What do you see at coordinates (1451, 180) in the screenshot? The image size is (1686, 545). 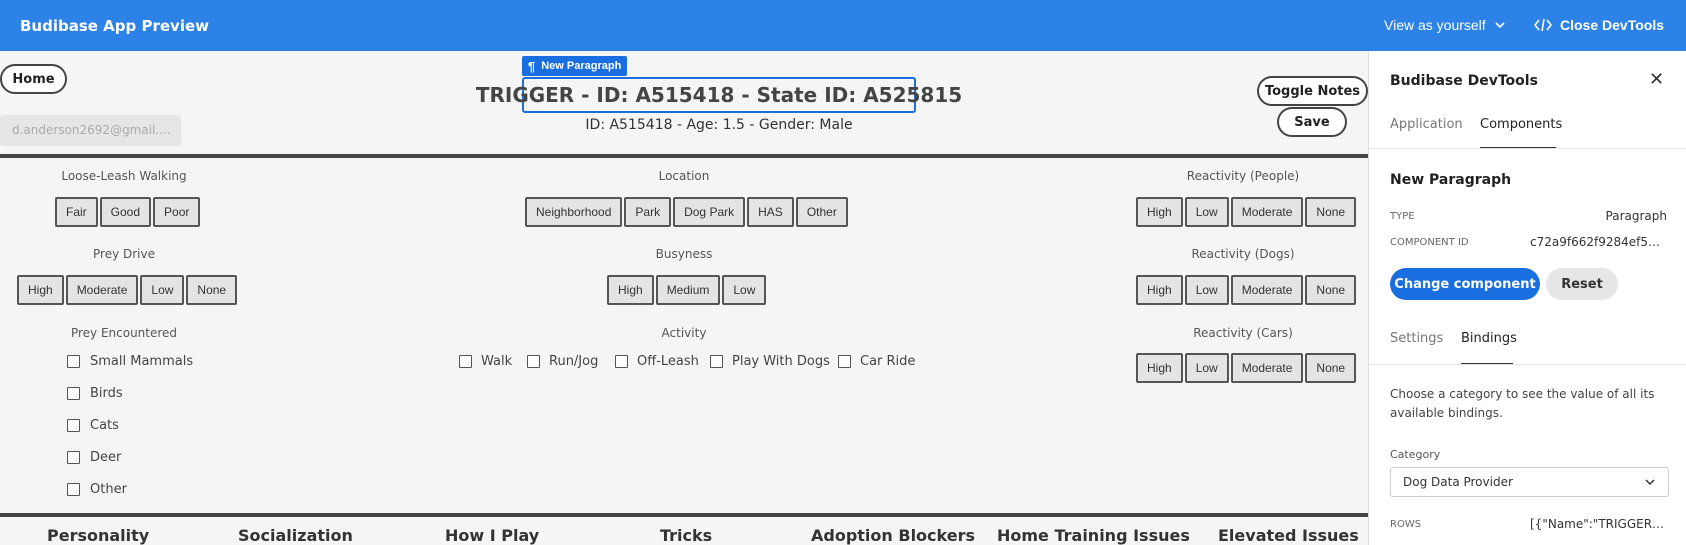 I see `component-name: New Paragraph` at bounding box center [1451, 180].